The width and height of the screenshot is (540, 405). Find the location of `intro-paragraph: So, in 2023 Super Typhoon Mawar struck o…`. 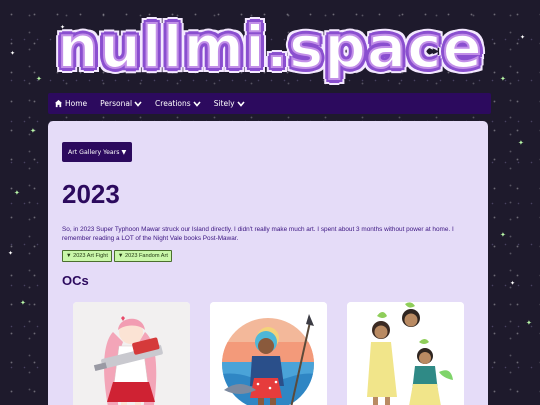

intro-paragraph: So, in 2023 Super Typhoon Mawar struck o… is located at coordinates (258, 234).